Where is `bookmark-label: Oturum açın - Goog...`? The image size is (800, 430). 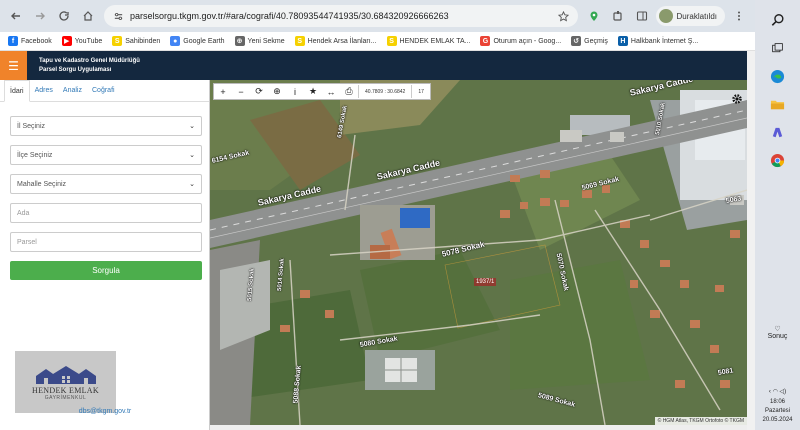
bookmark-label: Oturum açın - Goog... is located at coordinates (527, 41).